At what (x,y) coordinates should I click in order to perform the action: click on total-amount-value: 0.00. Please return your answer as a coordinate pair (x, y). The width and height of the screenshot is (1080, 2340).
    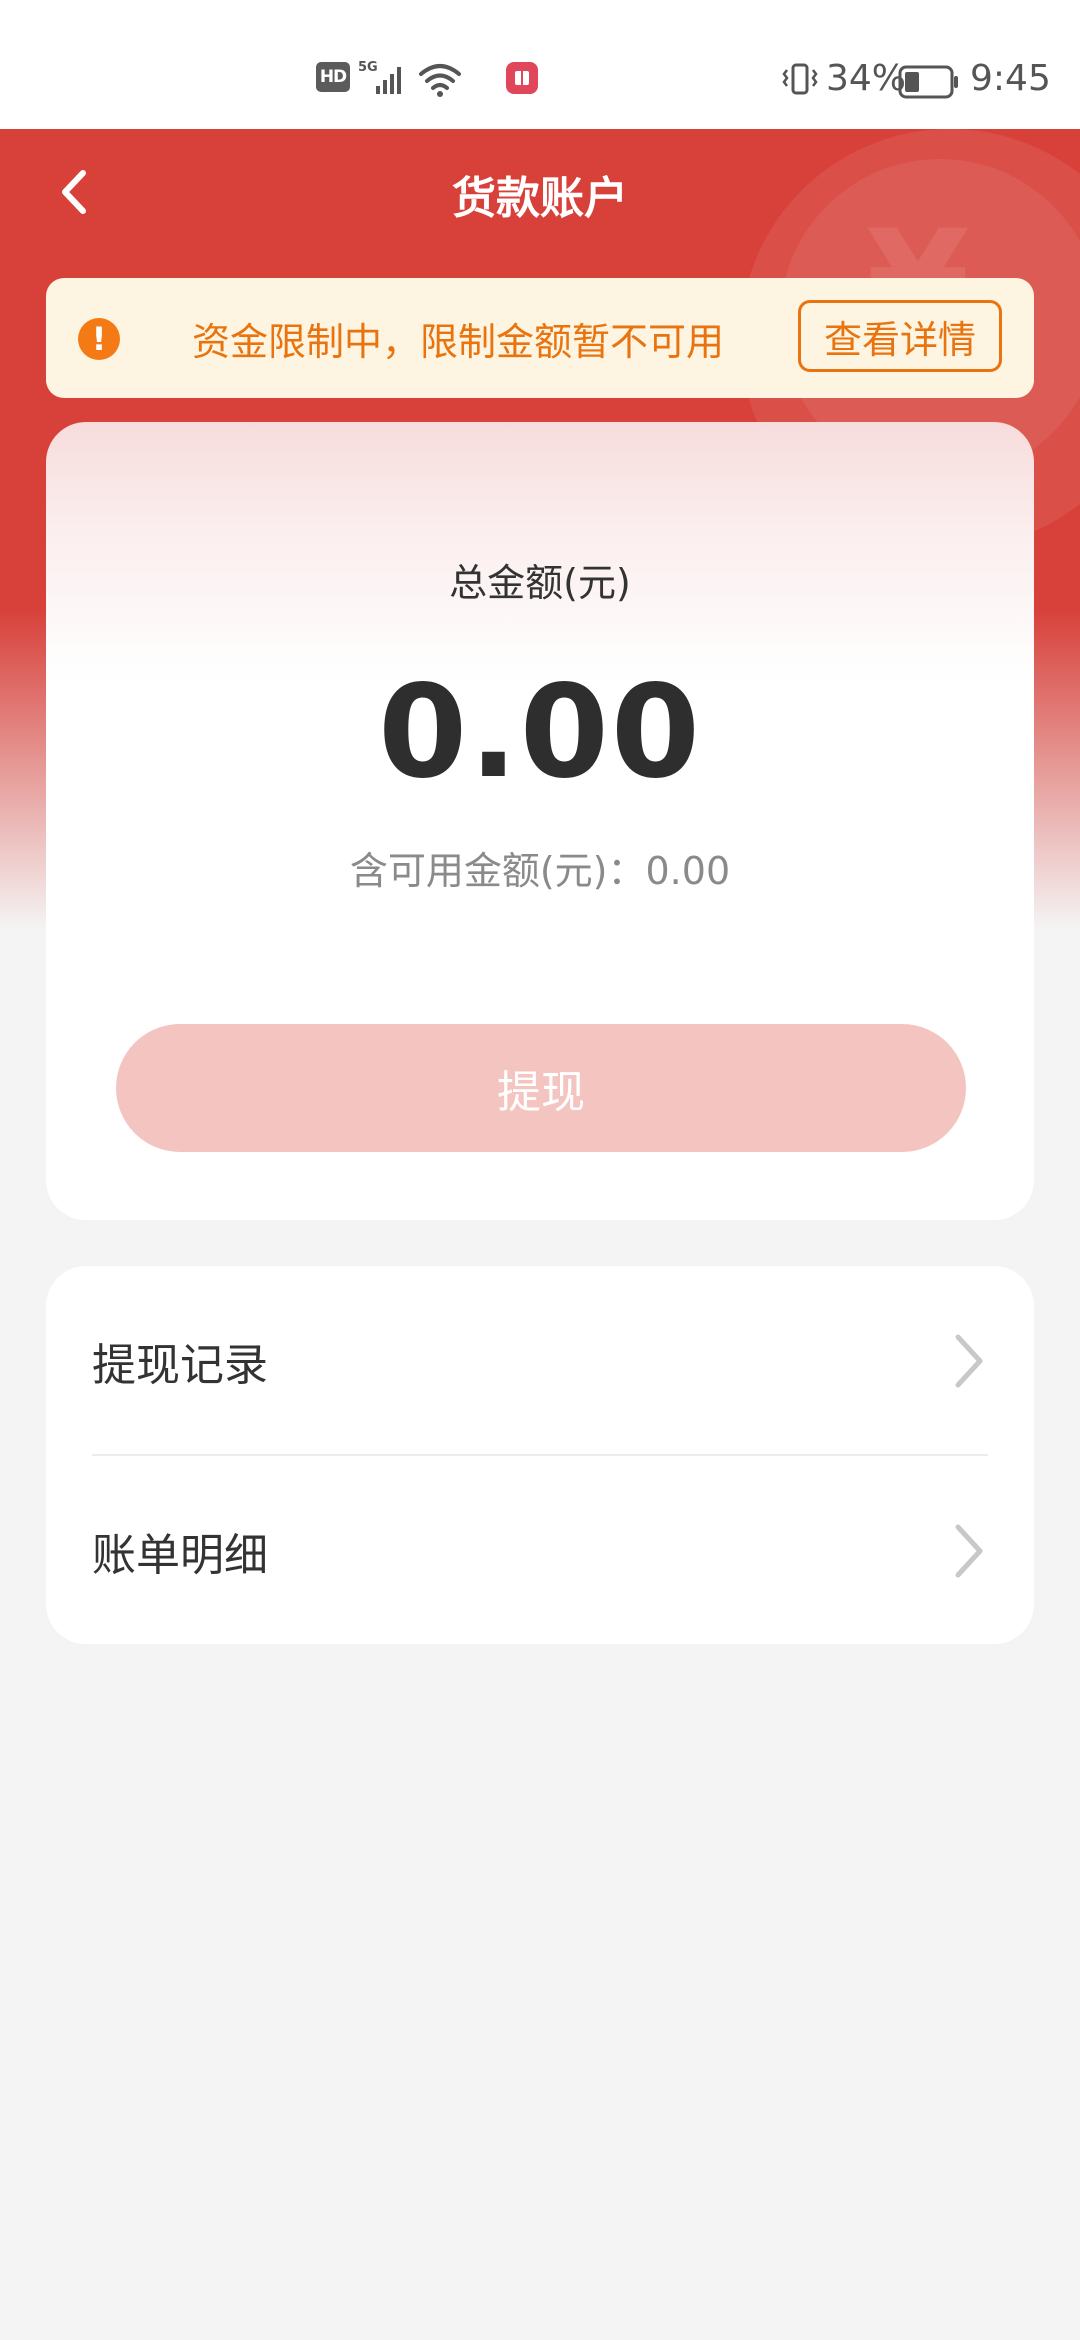
    Looking at the image, I should click on (540, 732).